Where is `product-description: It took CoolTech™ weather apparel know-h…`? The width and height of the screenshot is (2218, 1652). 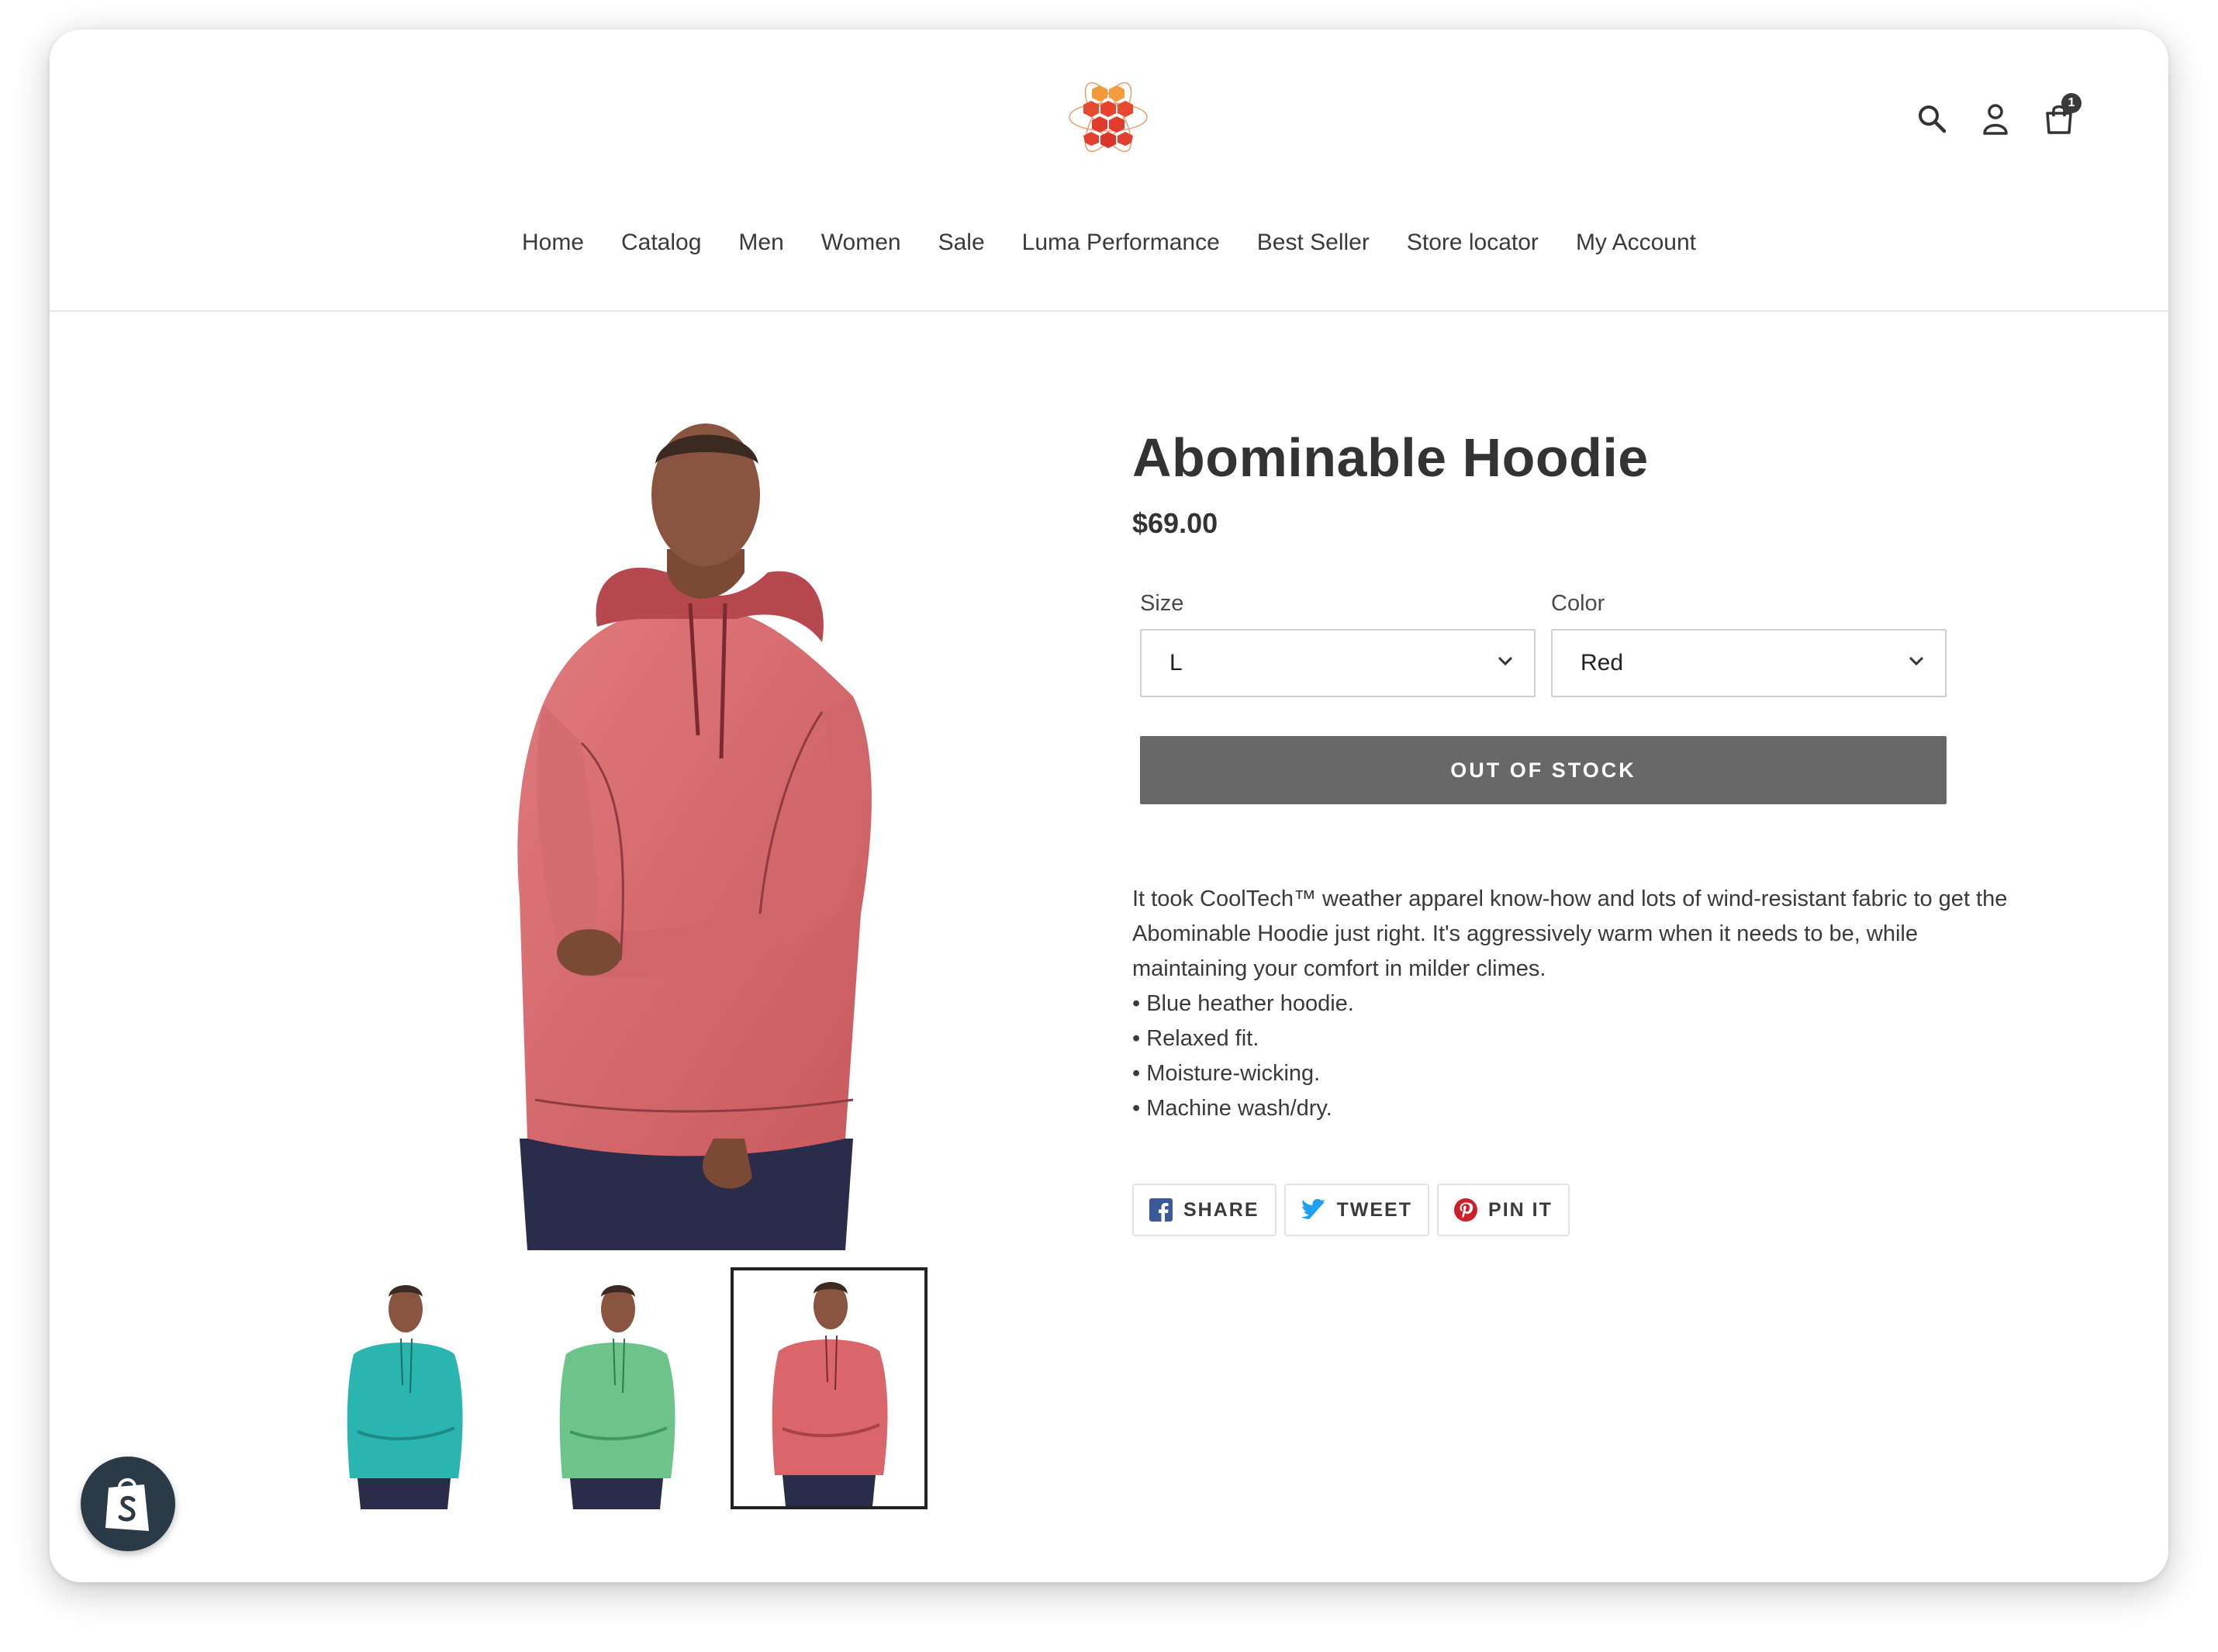 product-description: It took CoolTech™ weather apparel know-h… is located at coordinates (1570, 1004).